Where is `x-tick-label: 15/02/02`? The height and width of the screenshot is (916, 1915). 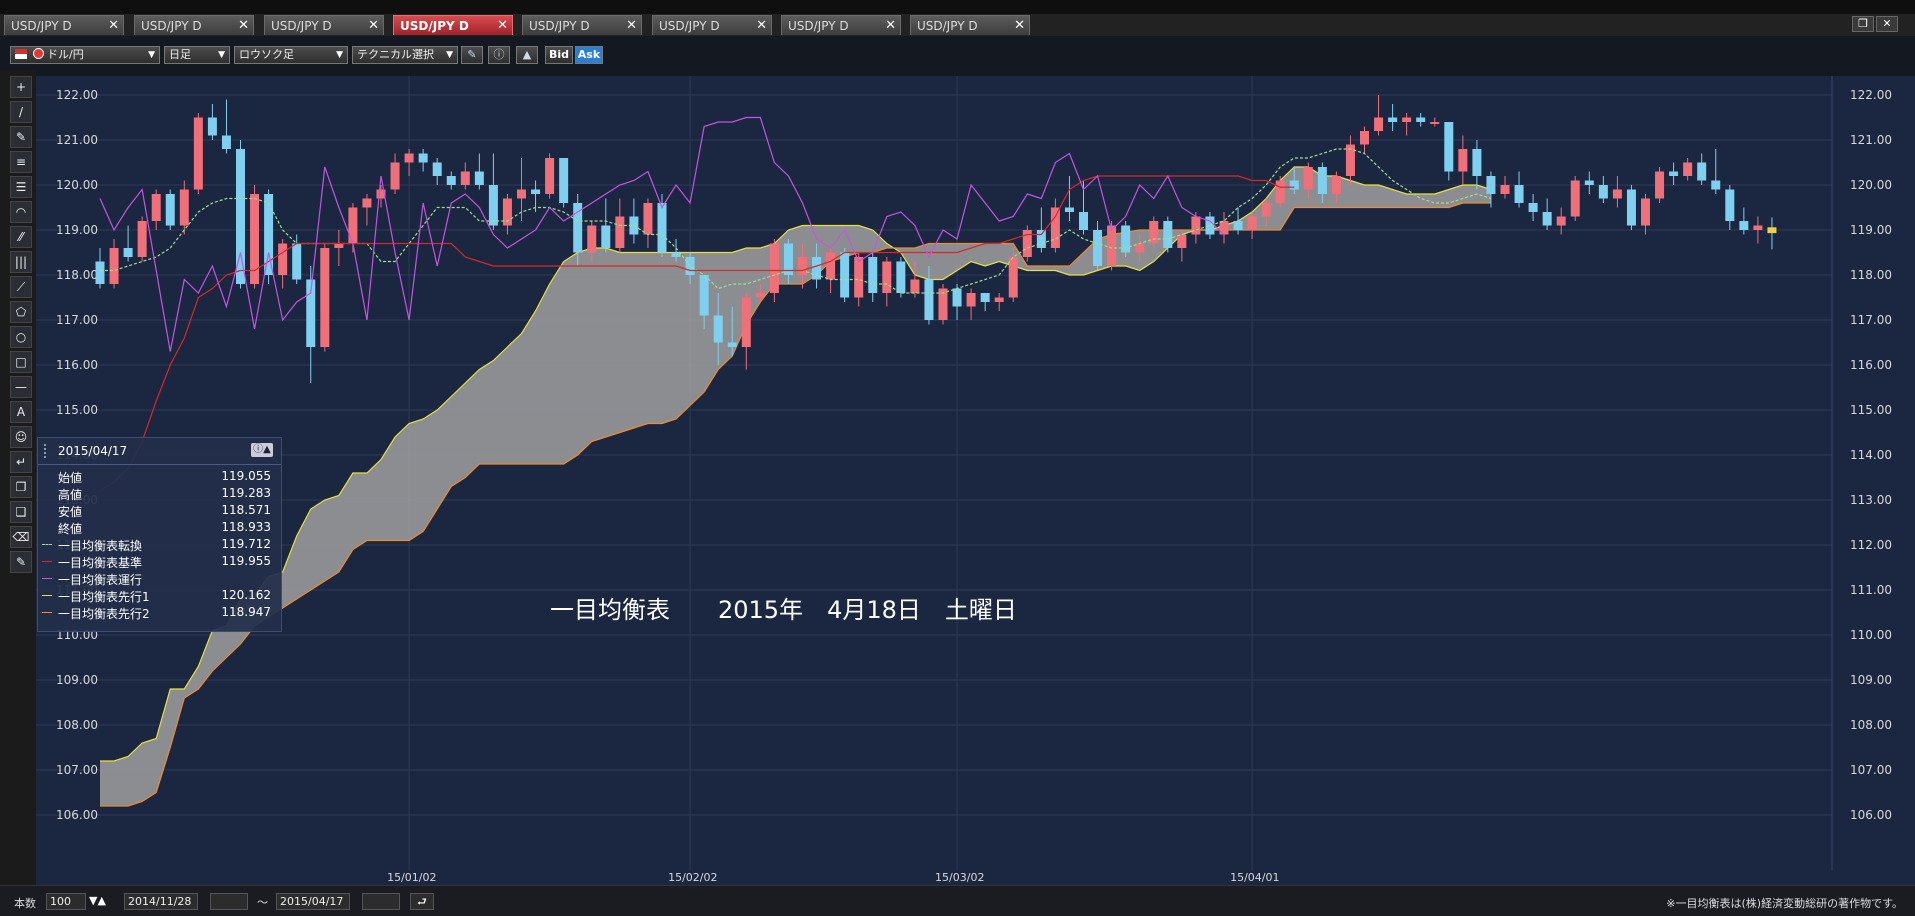 x-tick-label: 15/02/02 is located at coordinates (692, 877).